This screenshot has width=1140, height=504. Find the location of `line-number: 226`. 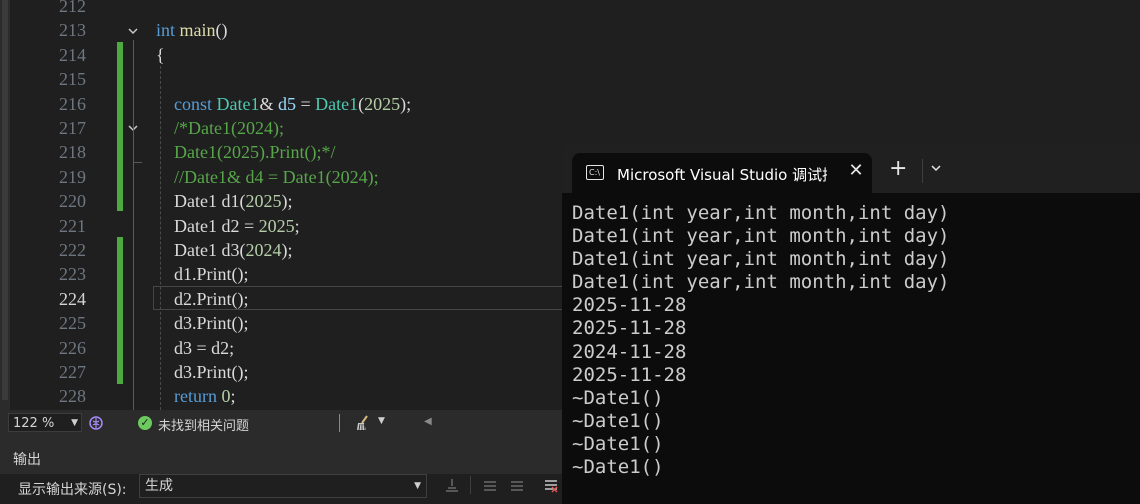

line-number: 226 is located at coordinates (72, 347).